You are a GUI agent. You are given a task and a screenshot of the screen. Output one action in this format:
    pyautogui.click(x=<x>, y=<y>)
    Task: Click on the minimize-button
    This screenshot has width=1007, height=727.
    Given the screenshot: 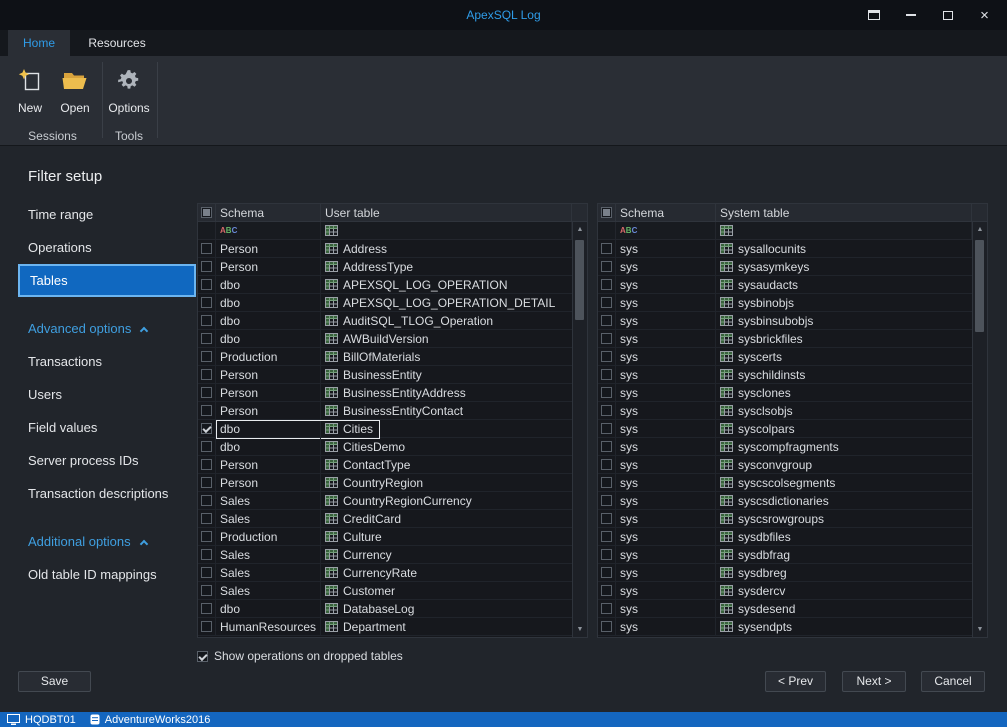 What is the action you would take?
    pyautogui.click(x=910, y=15)
    